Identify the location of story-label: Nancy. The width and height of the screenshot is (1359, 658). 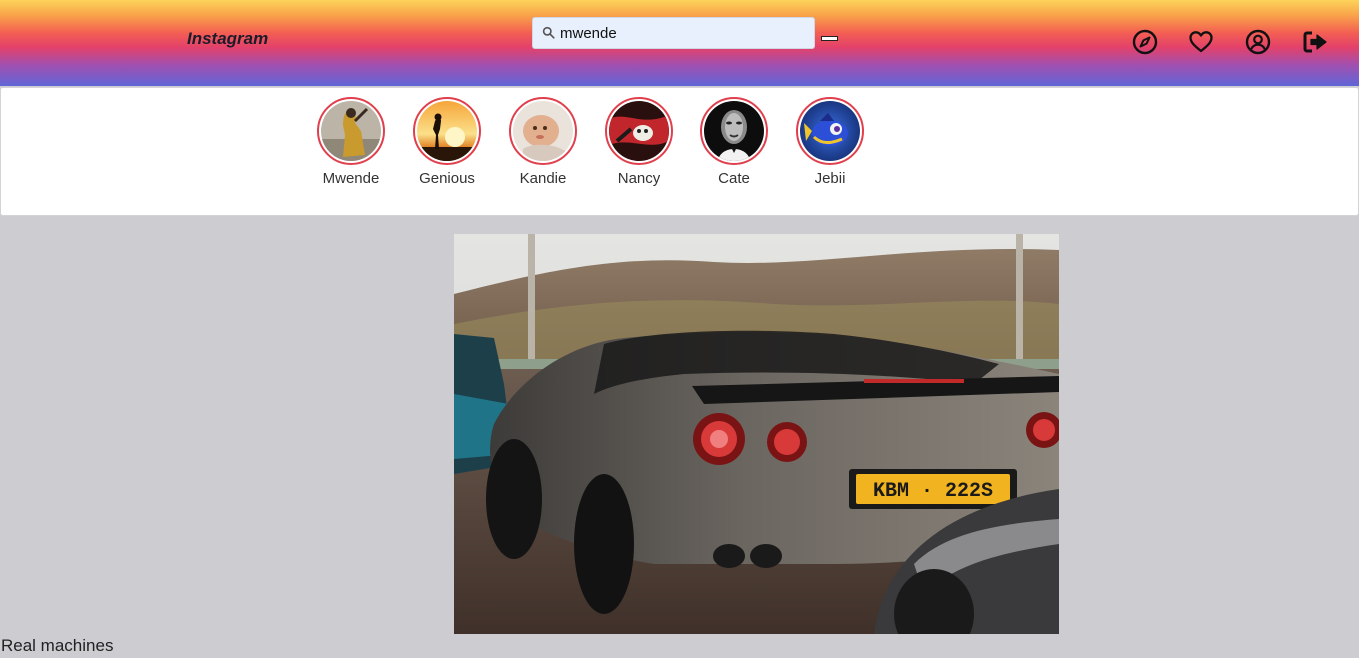
(639, 178).